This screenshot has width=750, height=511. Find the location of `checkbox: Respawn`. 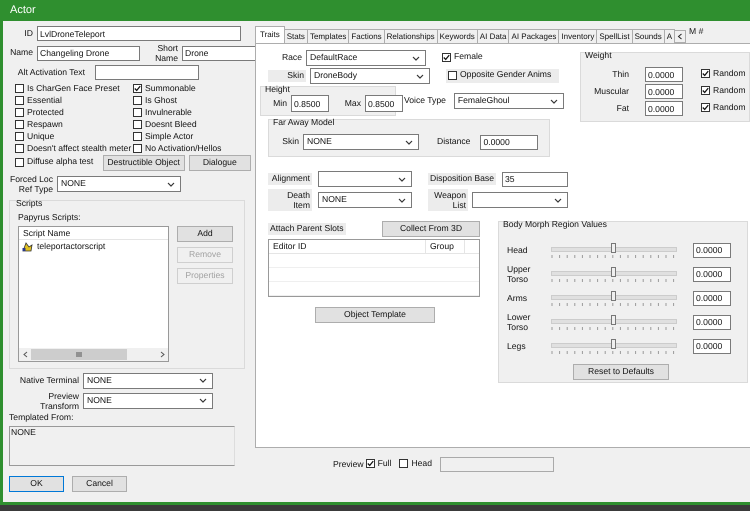

checkbox: Respawn is located at coordinates (74, 124).